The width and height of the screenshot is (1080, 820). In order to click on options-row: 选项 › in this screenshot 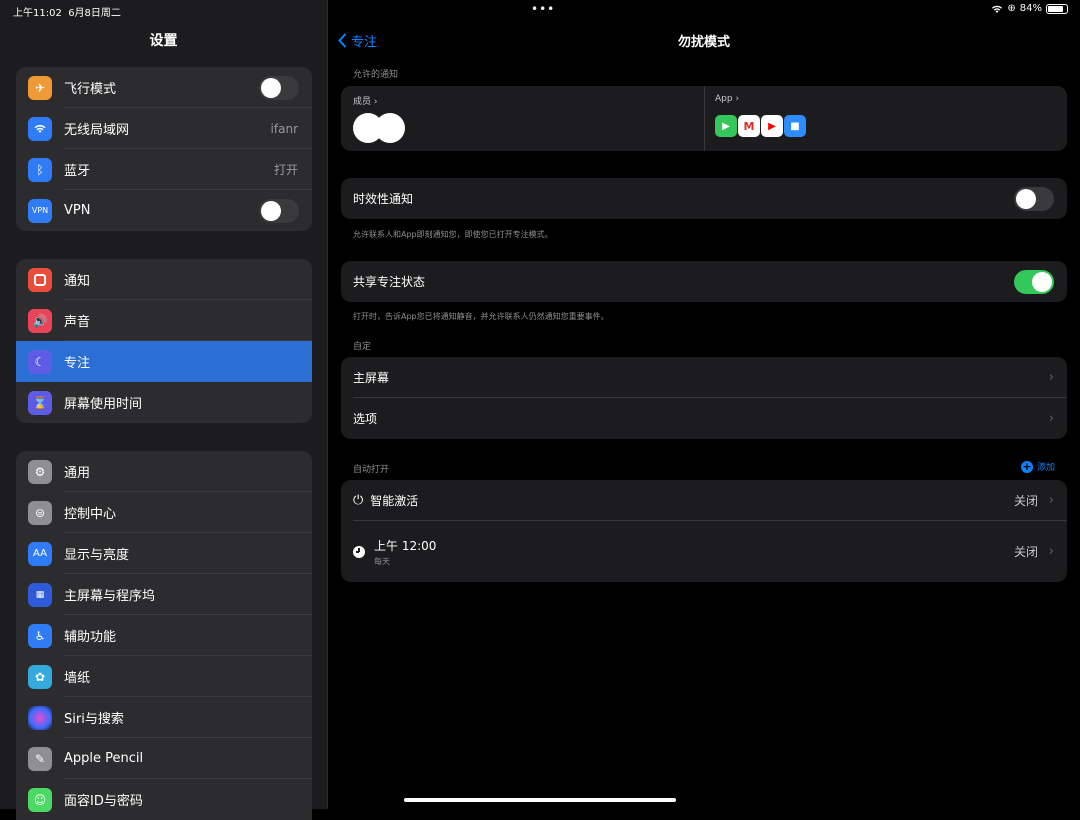, I will do `click(704, 418)`.